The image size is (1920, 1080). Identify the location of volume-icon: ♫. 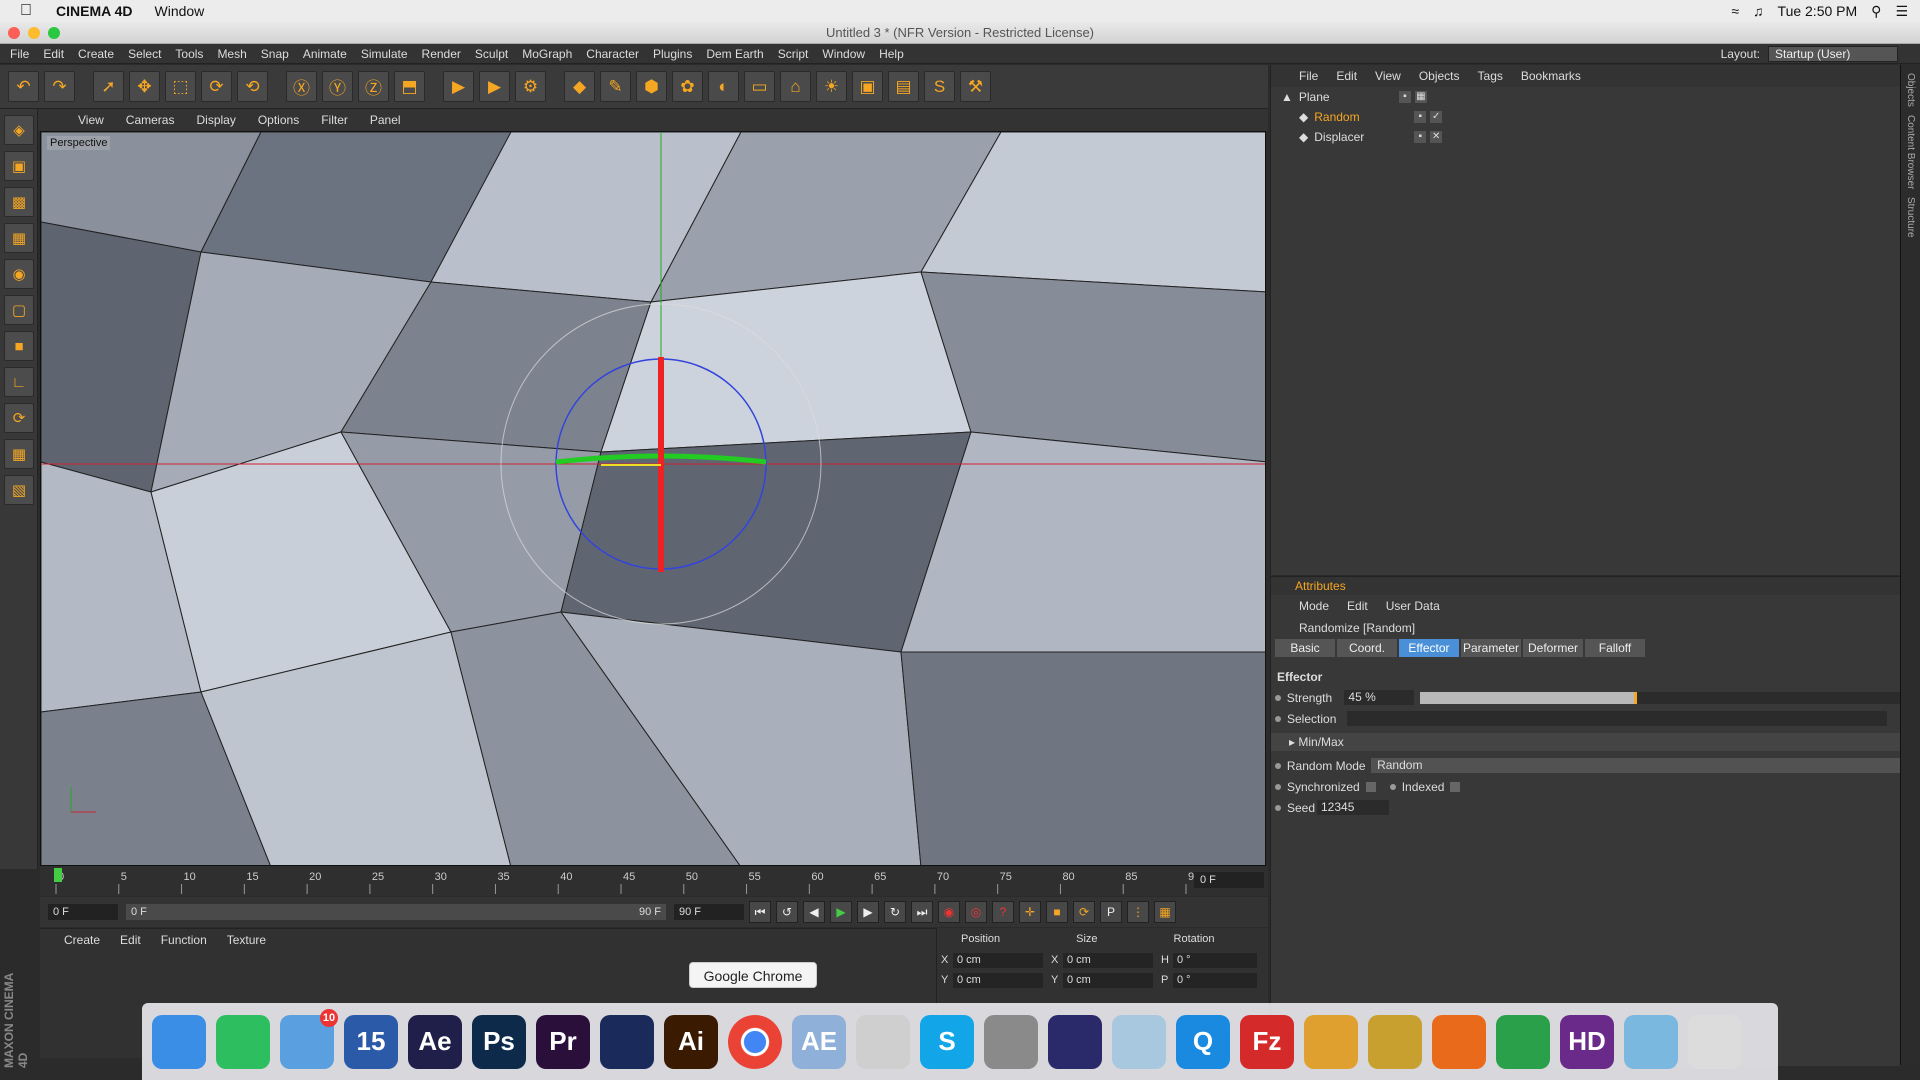
(1758, 11).